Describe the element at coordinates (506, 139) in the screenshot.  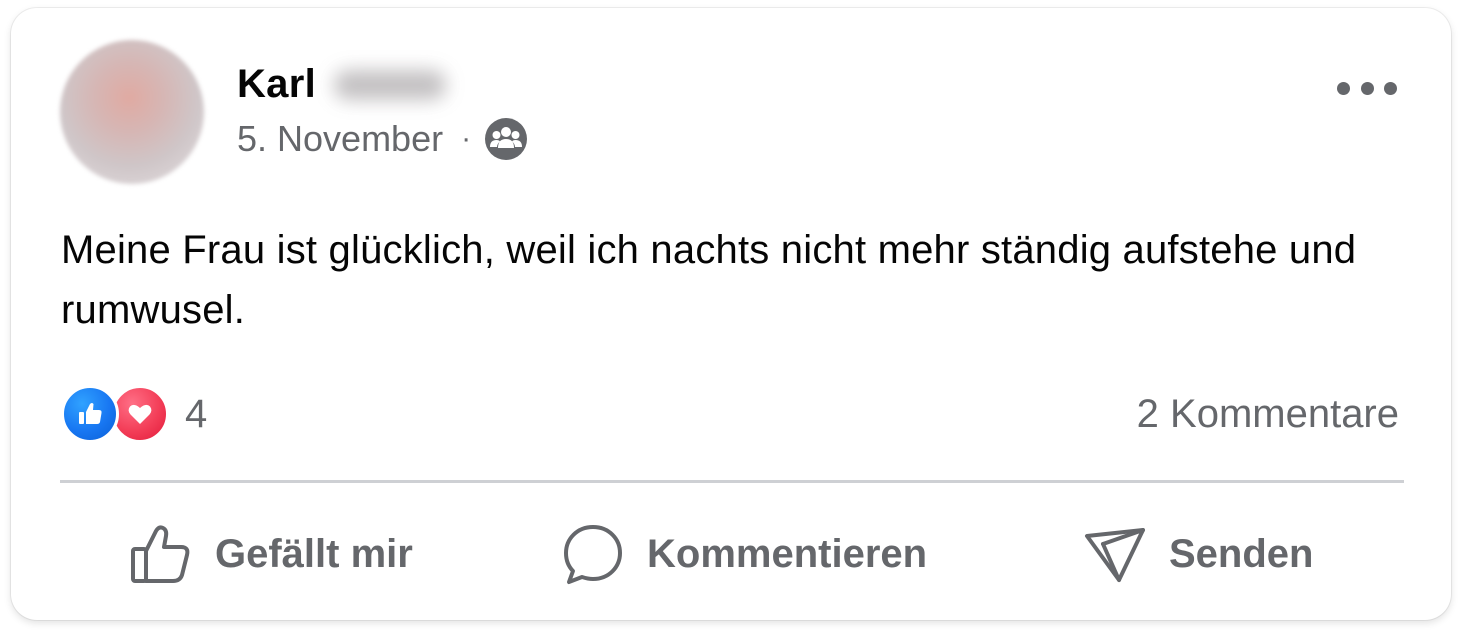
I see `group-audience-icon` at that location.